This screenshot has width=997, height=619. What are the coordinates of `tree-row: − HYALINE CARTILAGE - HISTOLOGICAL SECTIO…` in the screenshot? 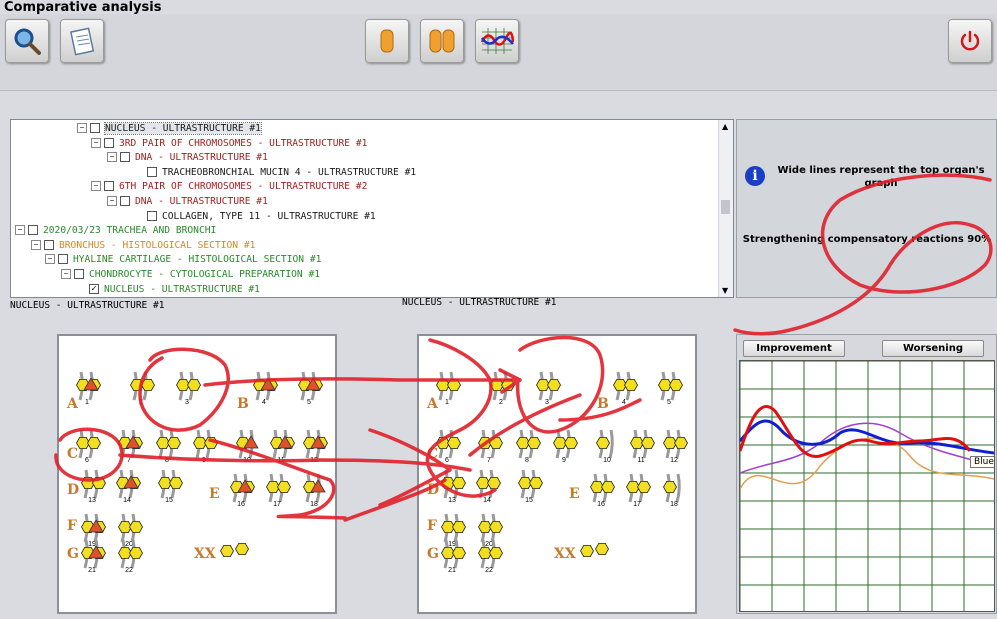 It's located at (183, 260).